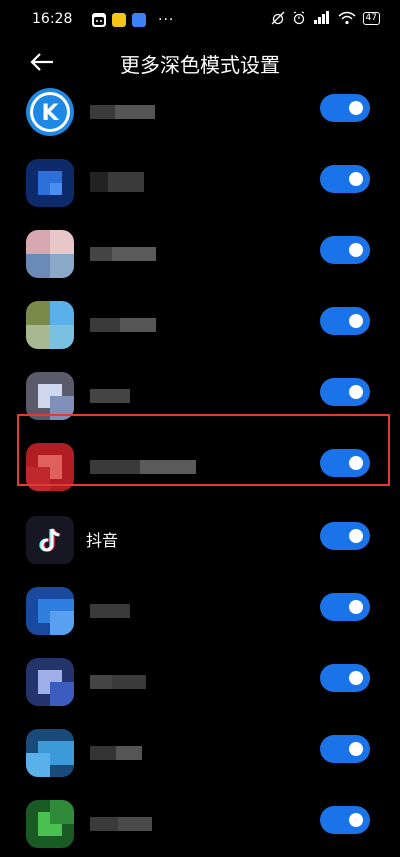 Image resolution: width=400 pixels, height=857 pixels. What do you see at coordinates (345, 536) in the screenshot?
I see `dark-mode-toggle-douyin` at bounding box center [345, 536].